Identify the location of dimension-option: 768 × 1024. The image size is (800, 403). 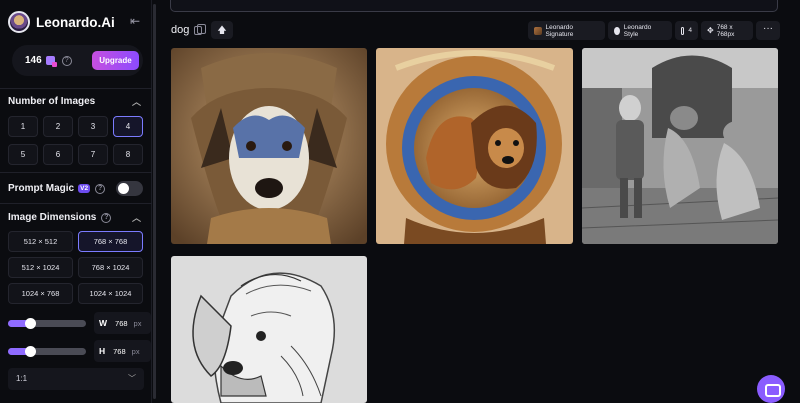
(110, 267).